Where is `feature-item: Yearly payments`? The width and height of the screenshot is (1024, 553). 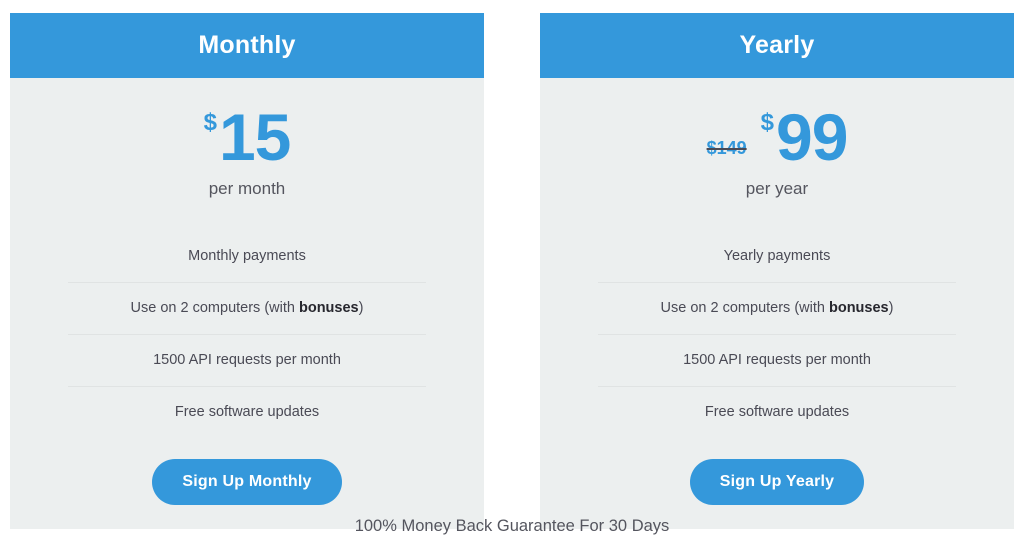
feature-item: Yearly payments is located at coordinates (777, 256).